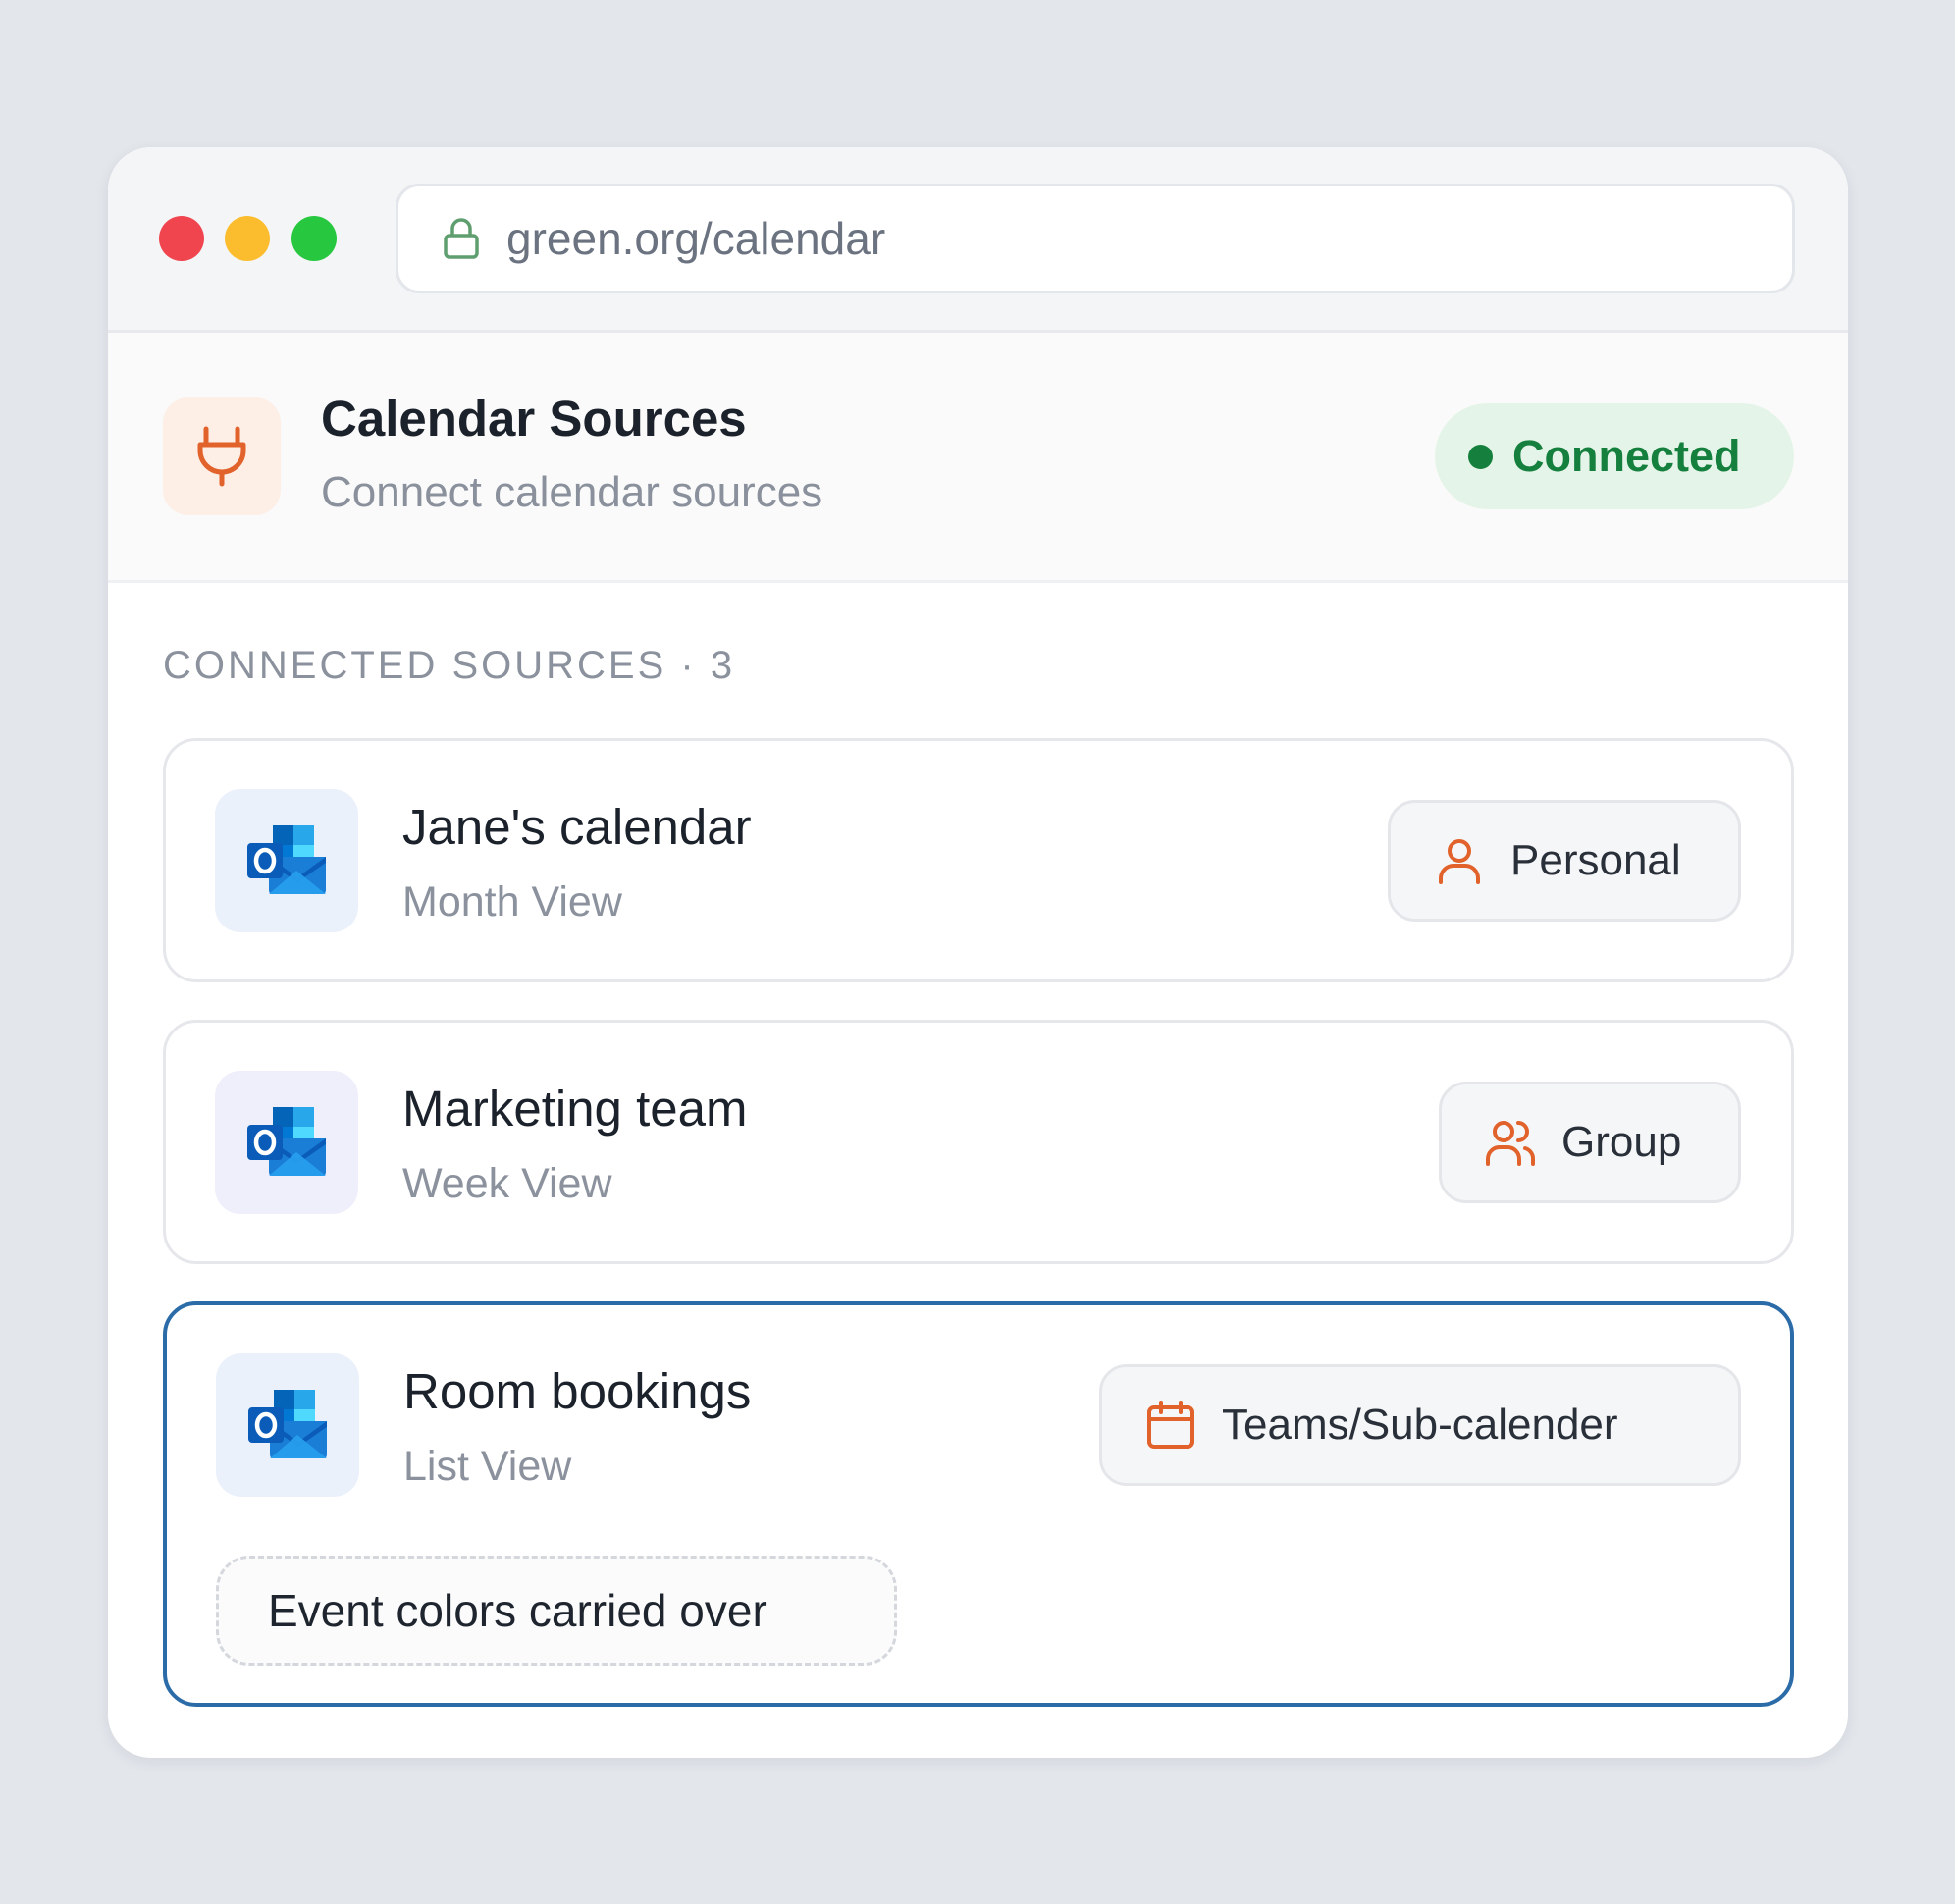 The width and height of the screenshot is (1955, 1904). I want to click on page-title: Calendar Sources, so click(534, 419).